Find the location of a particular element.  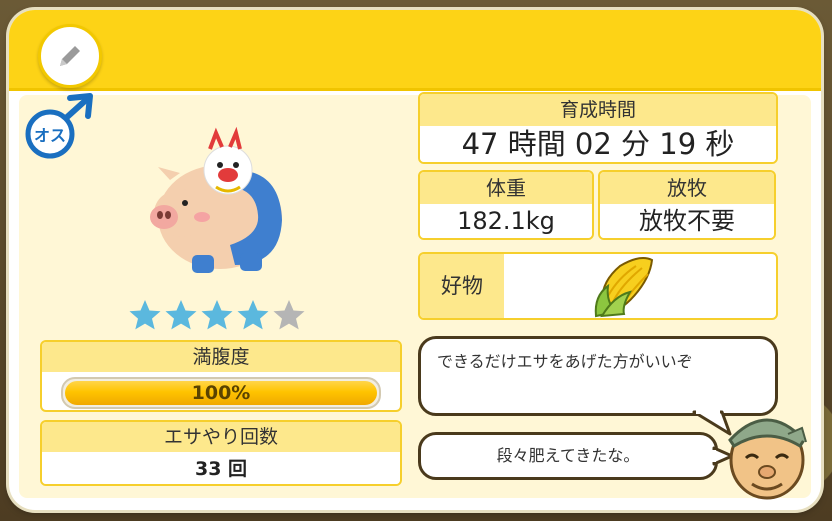

weight-panel: 体重 182.1kg is located at coordinates (506, 205).